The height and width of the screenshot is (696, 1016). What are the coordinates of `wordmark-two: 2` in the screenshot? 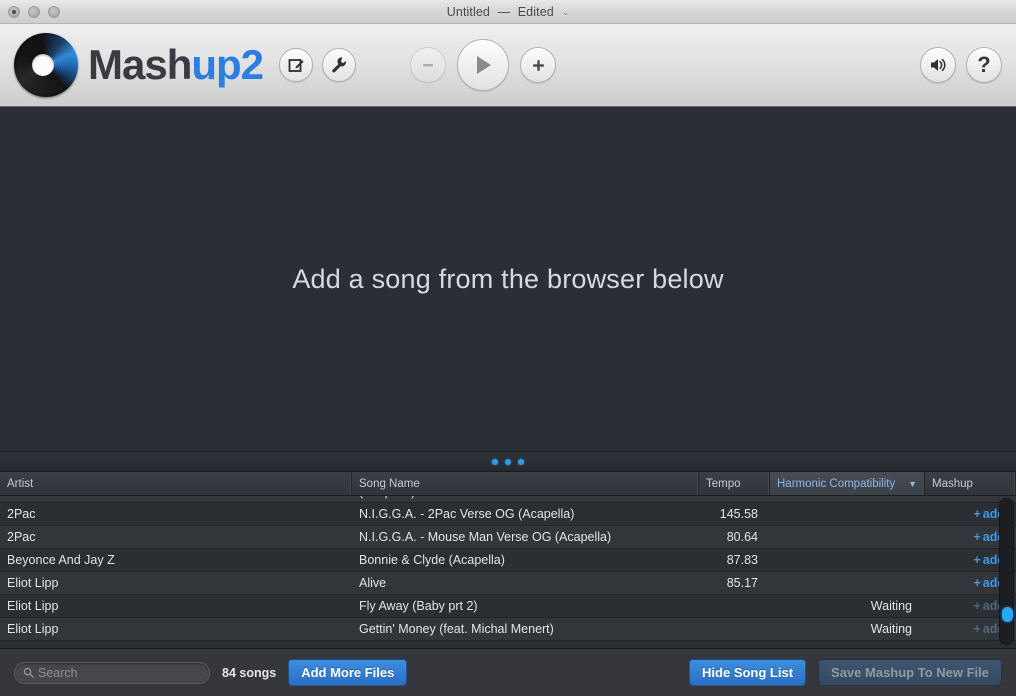 It's located at (252, 64).